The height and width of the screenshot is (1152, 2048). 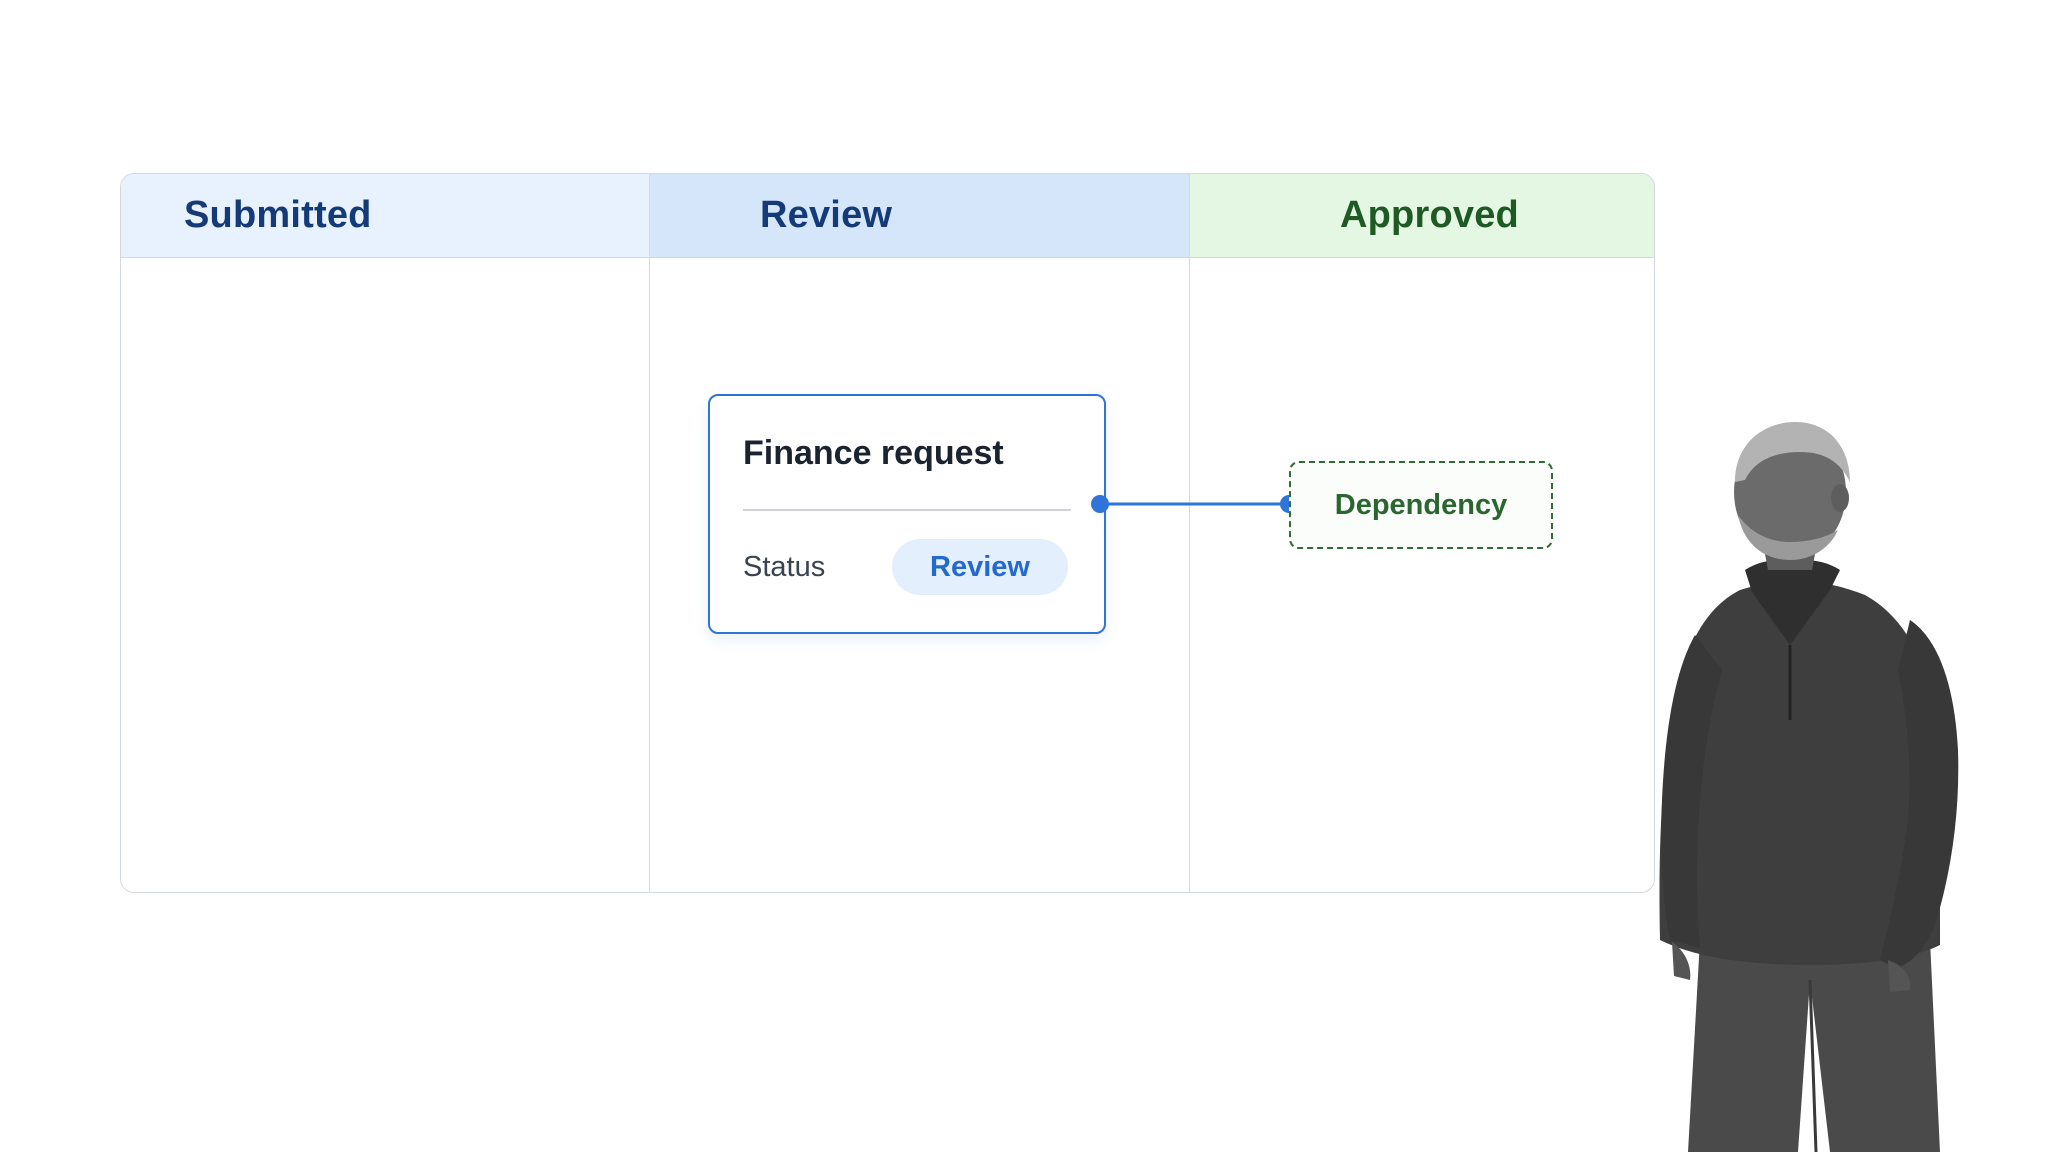 I want to click on card-divider, so click(x=907, y=510).